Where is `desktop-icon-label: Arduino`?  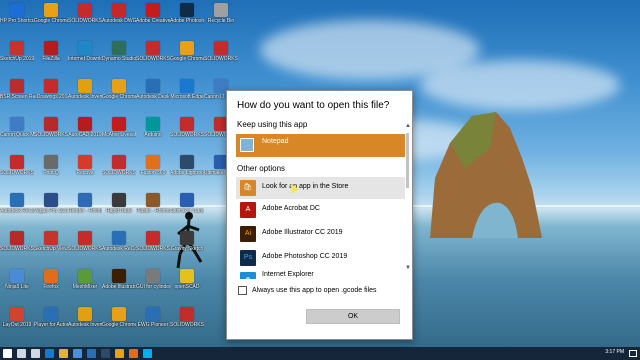 desktop-icon-label: Arduino is located at coordinates (153, 135).